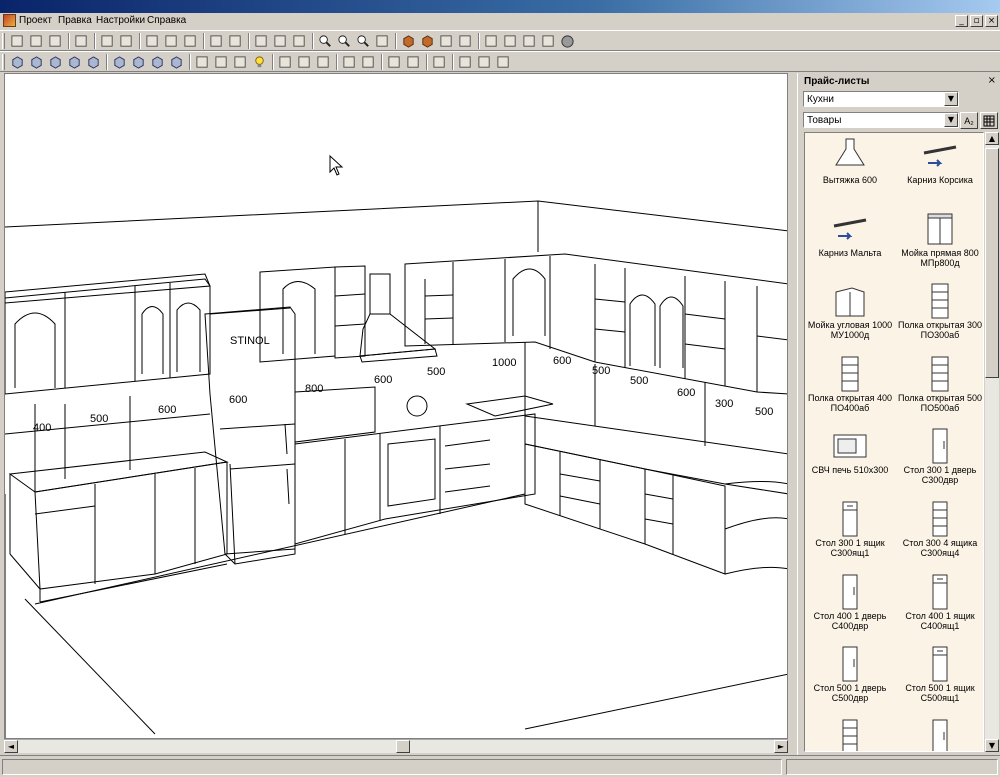  What do you see at coordinates (55, 62) in the screenshot?
I see `view-left-button` at bounding box center [55, 62].